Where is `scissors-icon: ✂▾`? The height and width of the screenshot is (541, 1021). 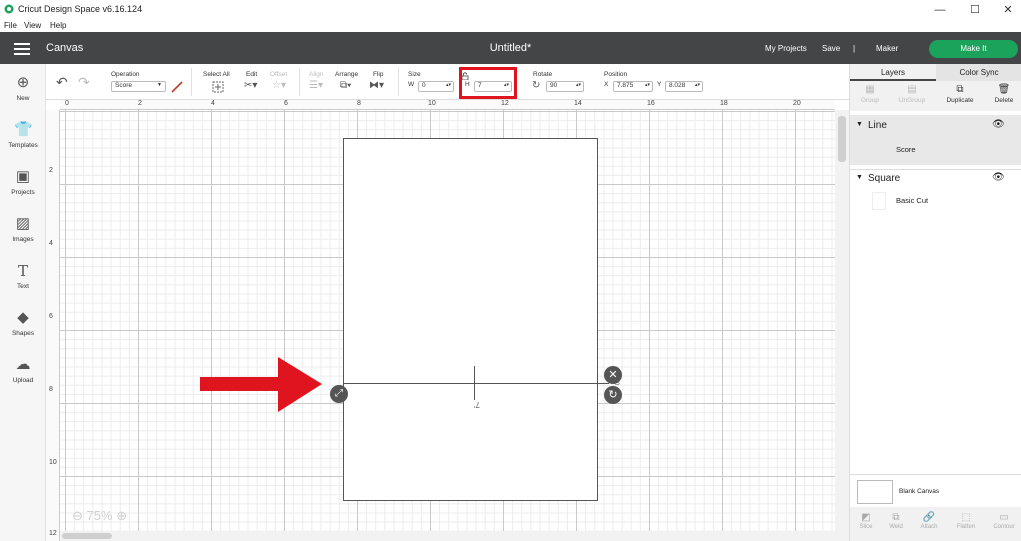
scissors-icon: ✂▾ is located at coordinates (250, 85).